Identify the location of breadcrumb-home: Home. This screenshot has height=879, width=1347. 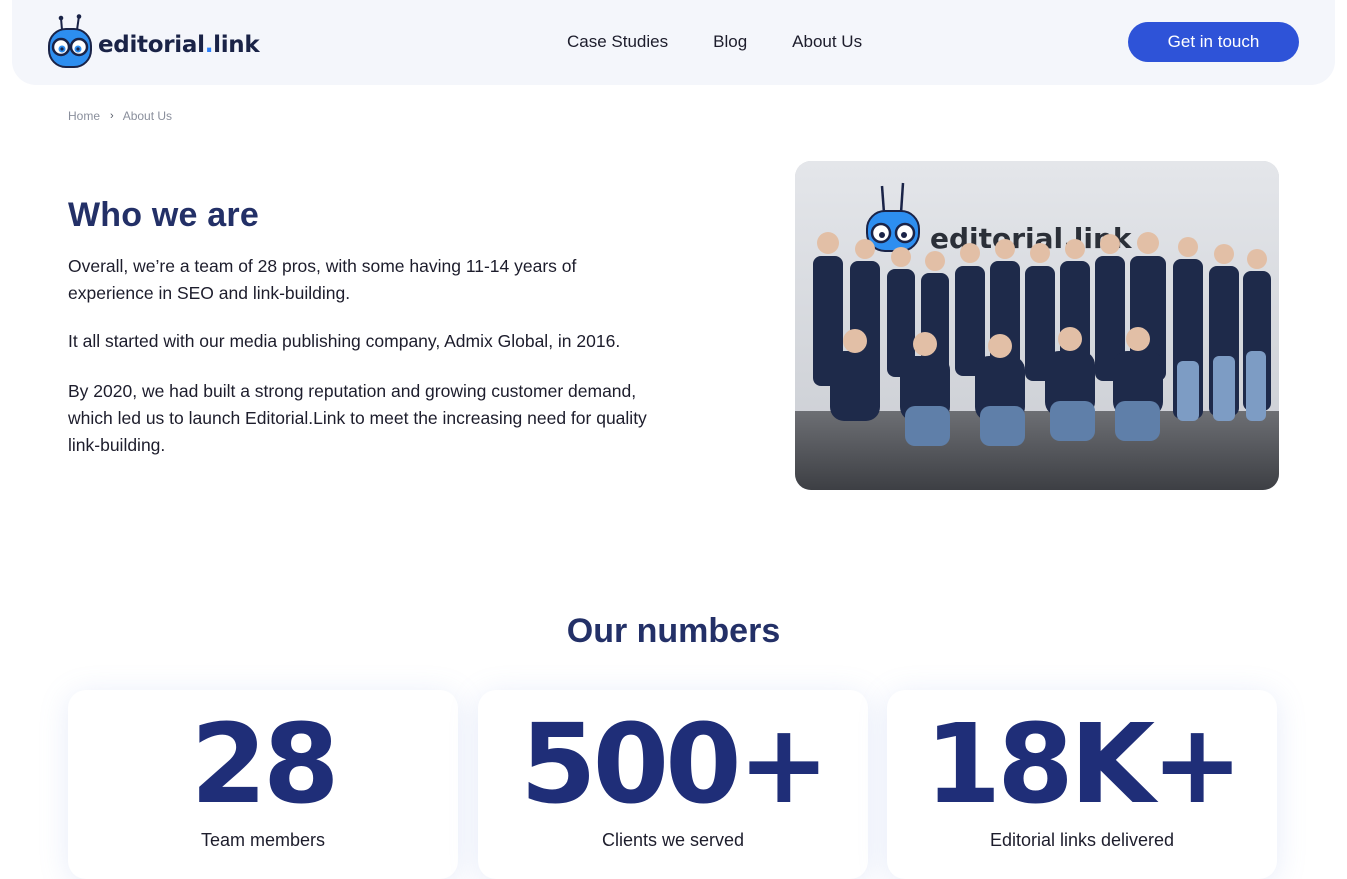
(84, 116).